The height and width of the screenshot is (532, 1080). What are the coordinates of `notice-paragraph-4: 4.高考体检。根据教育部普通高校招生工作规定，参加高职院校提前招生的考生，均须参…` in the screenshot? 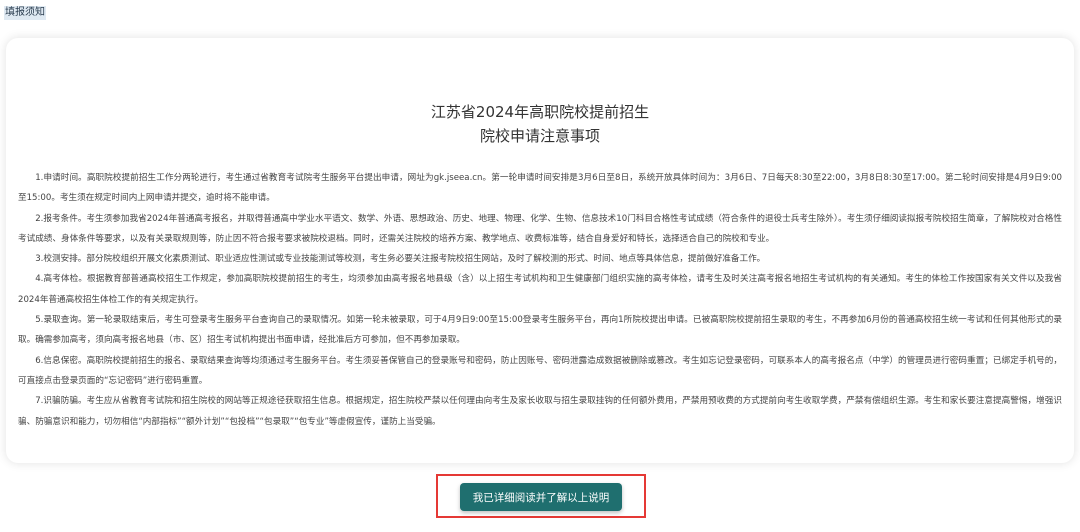 It's located at (540, 289).